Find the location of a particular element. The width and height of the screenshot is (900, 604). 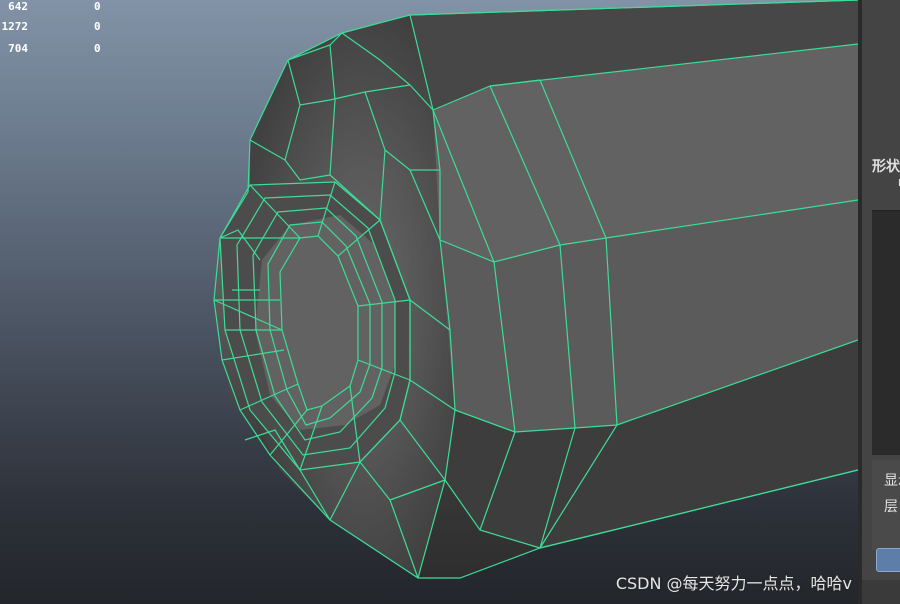

attribute-list-box is located at coordinates (886, 332).